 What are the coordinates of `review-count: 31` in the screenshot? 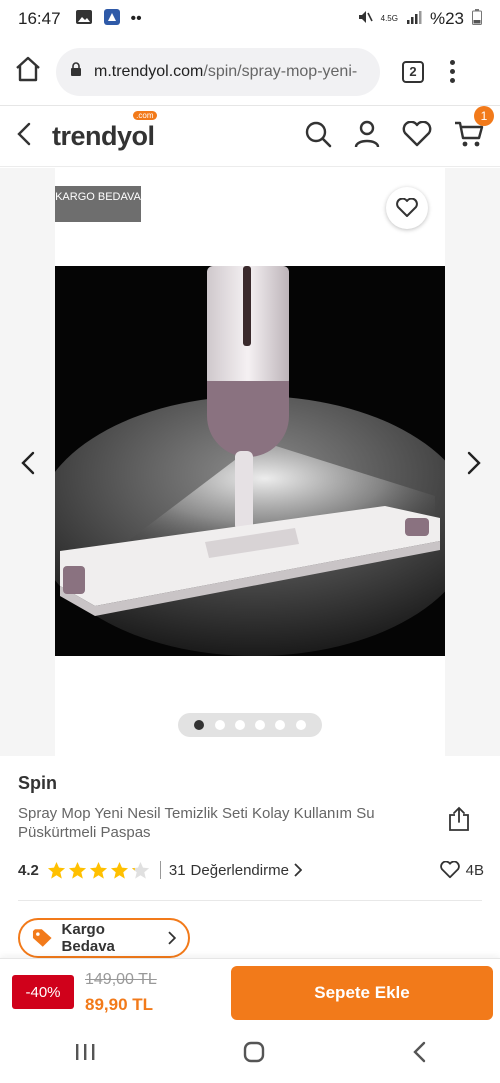 It's located at (177, 870).